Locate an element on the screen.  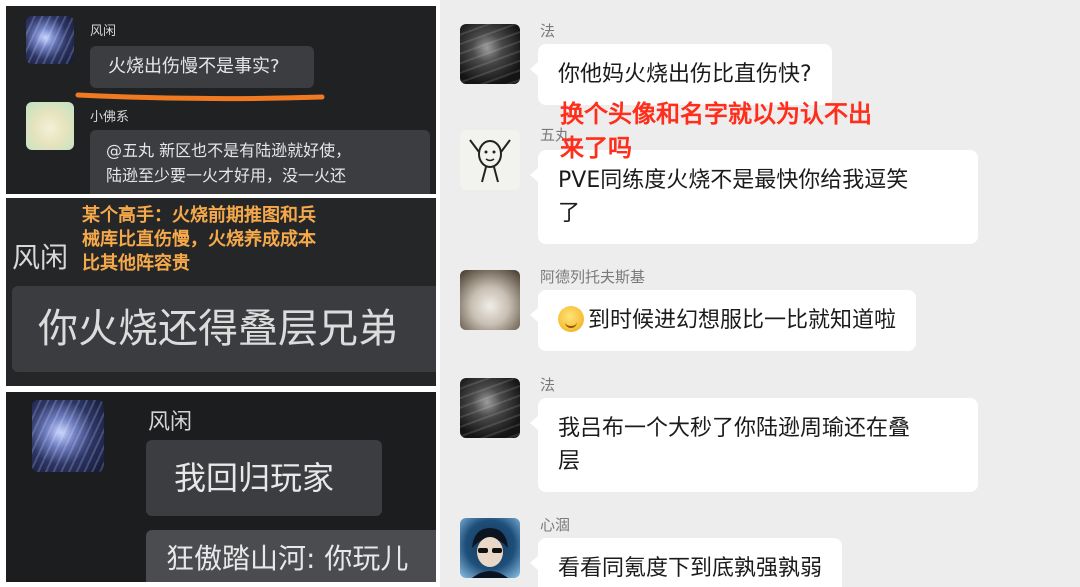
thinking-face-emoji-icon is located at coordinates (571, 319).